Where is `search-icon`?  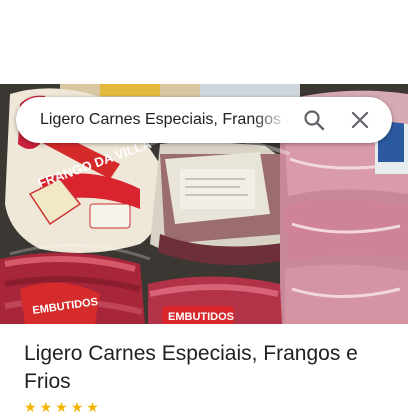
search-icon is located at coordinates (314, 120).